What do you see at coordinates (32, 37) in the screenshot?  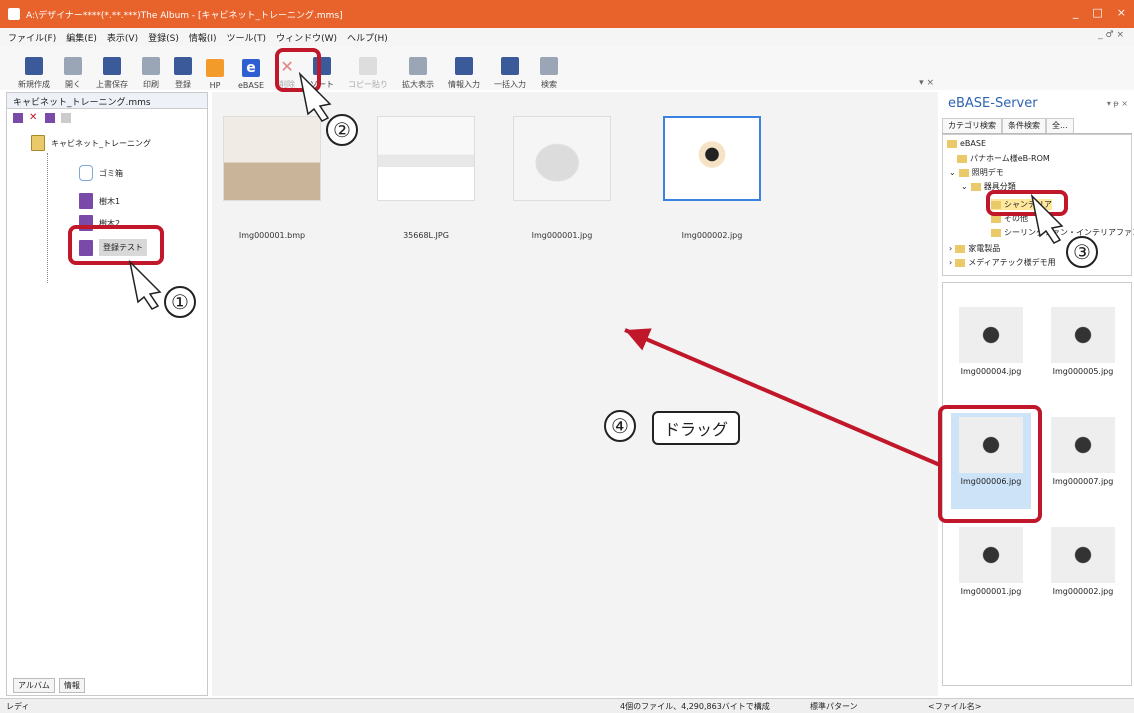 I see `menu-file: ファイル(F)` at bounding box center [32, 37].